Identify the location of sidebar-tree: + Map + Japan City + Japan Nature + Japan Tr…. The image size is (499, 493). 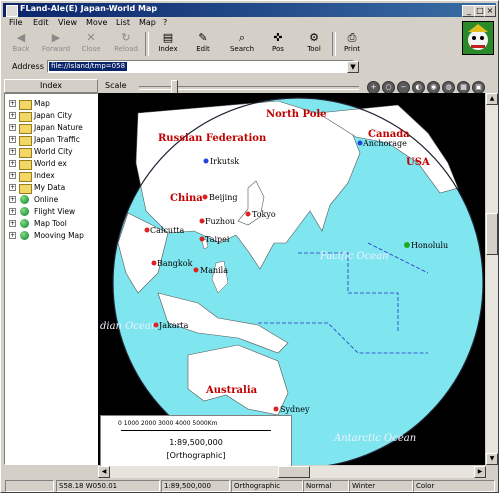
(51, 279).